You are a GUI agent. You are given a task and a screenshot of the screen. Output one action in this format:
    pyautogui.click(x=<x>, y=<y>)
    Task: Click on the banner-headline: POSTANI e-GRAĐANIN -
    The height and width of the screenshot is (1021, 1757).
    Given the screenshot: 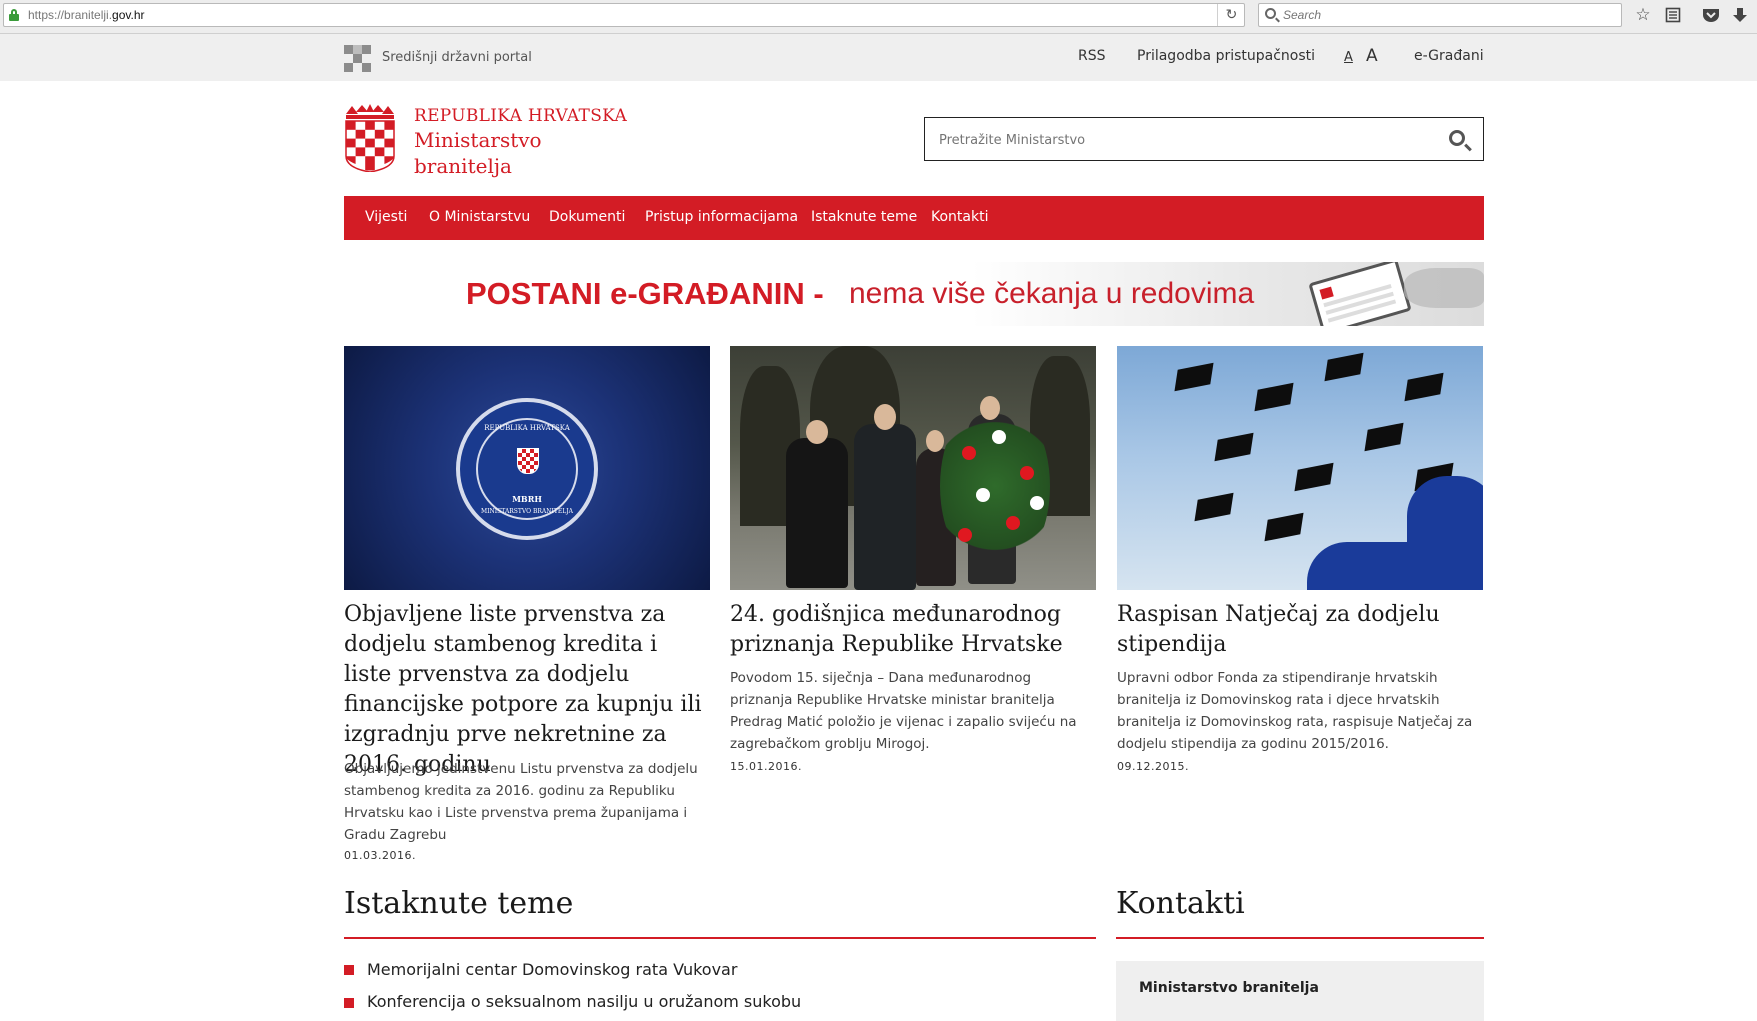 What is the action you would take?
    pyautogui.click(x=645, y=293)
    